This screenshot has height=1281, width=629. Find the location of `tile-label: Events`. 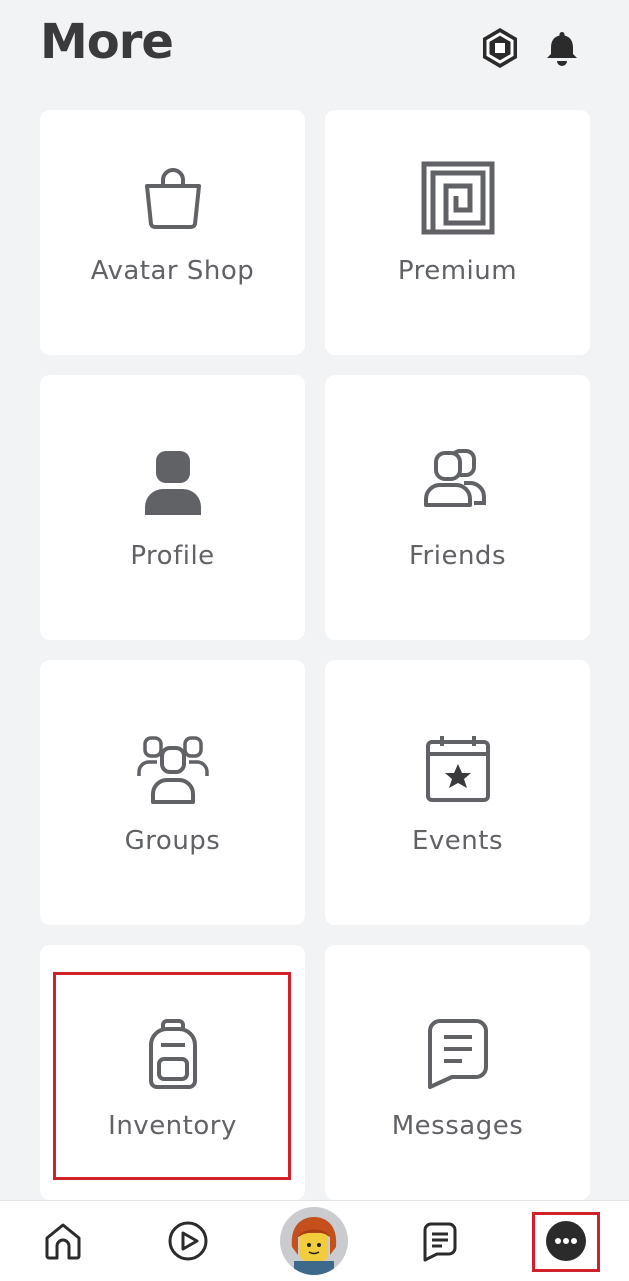

tile-label: Events is located at coordinates (457, 841).